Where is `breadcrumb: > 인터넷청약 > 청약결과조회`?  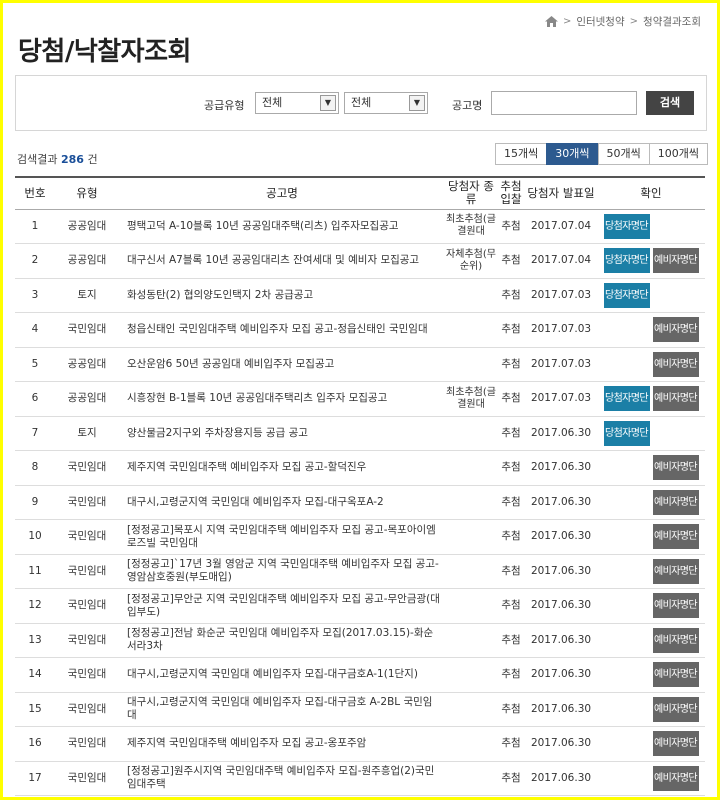 breadcrumb: > 인터넷청약 > 청약결과조회 is located at coordinates (622, 21).